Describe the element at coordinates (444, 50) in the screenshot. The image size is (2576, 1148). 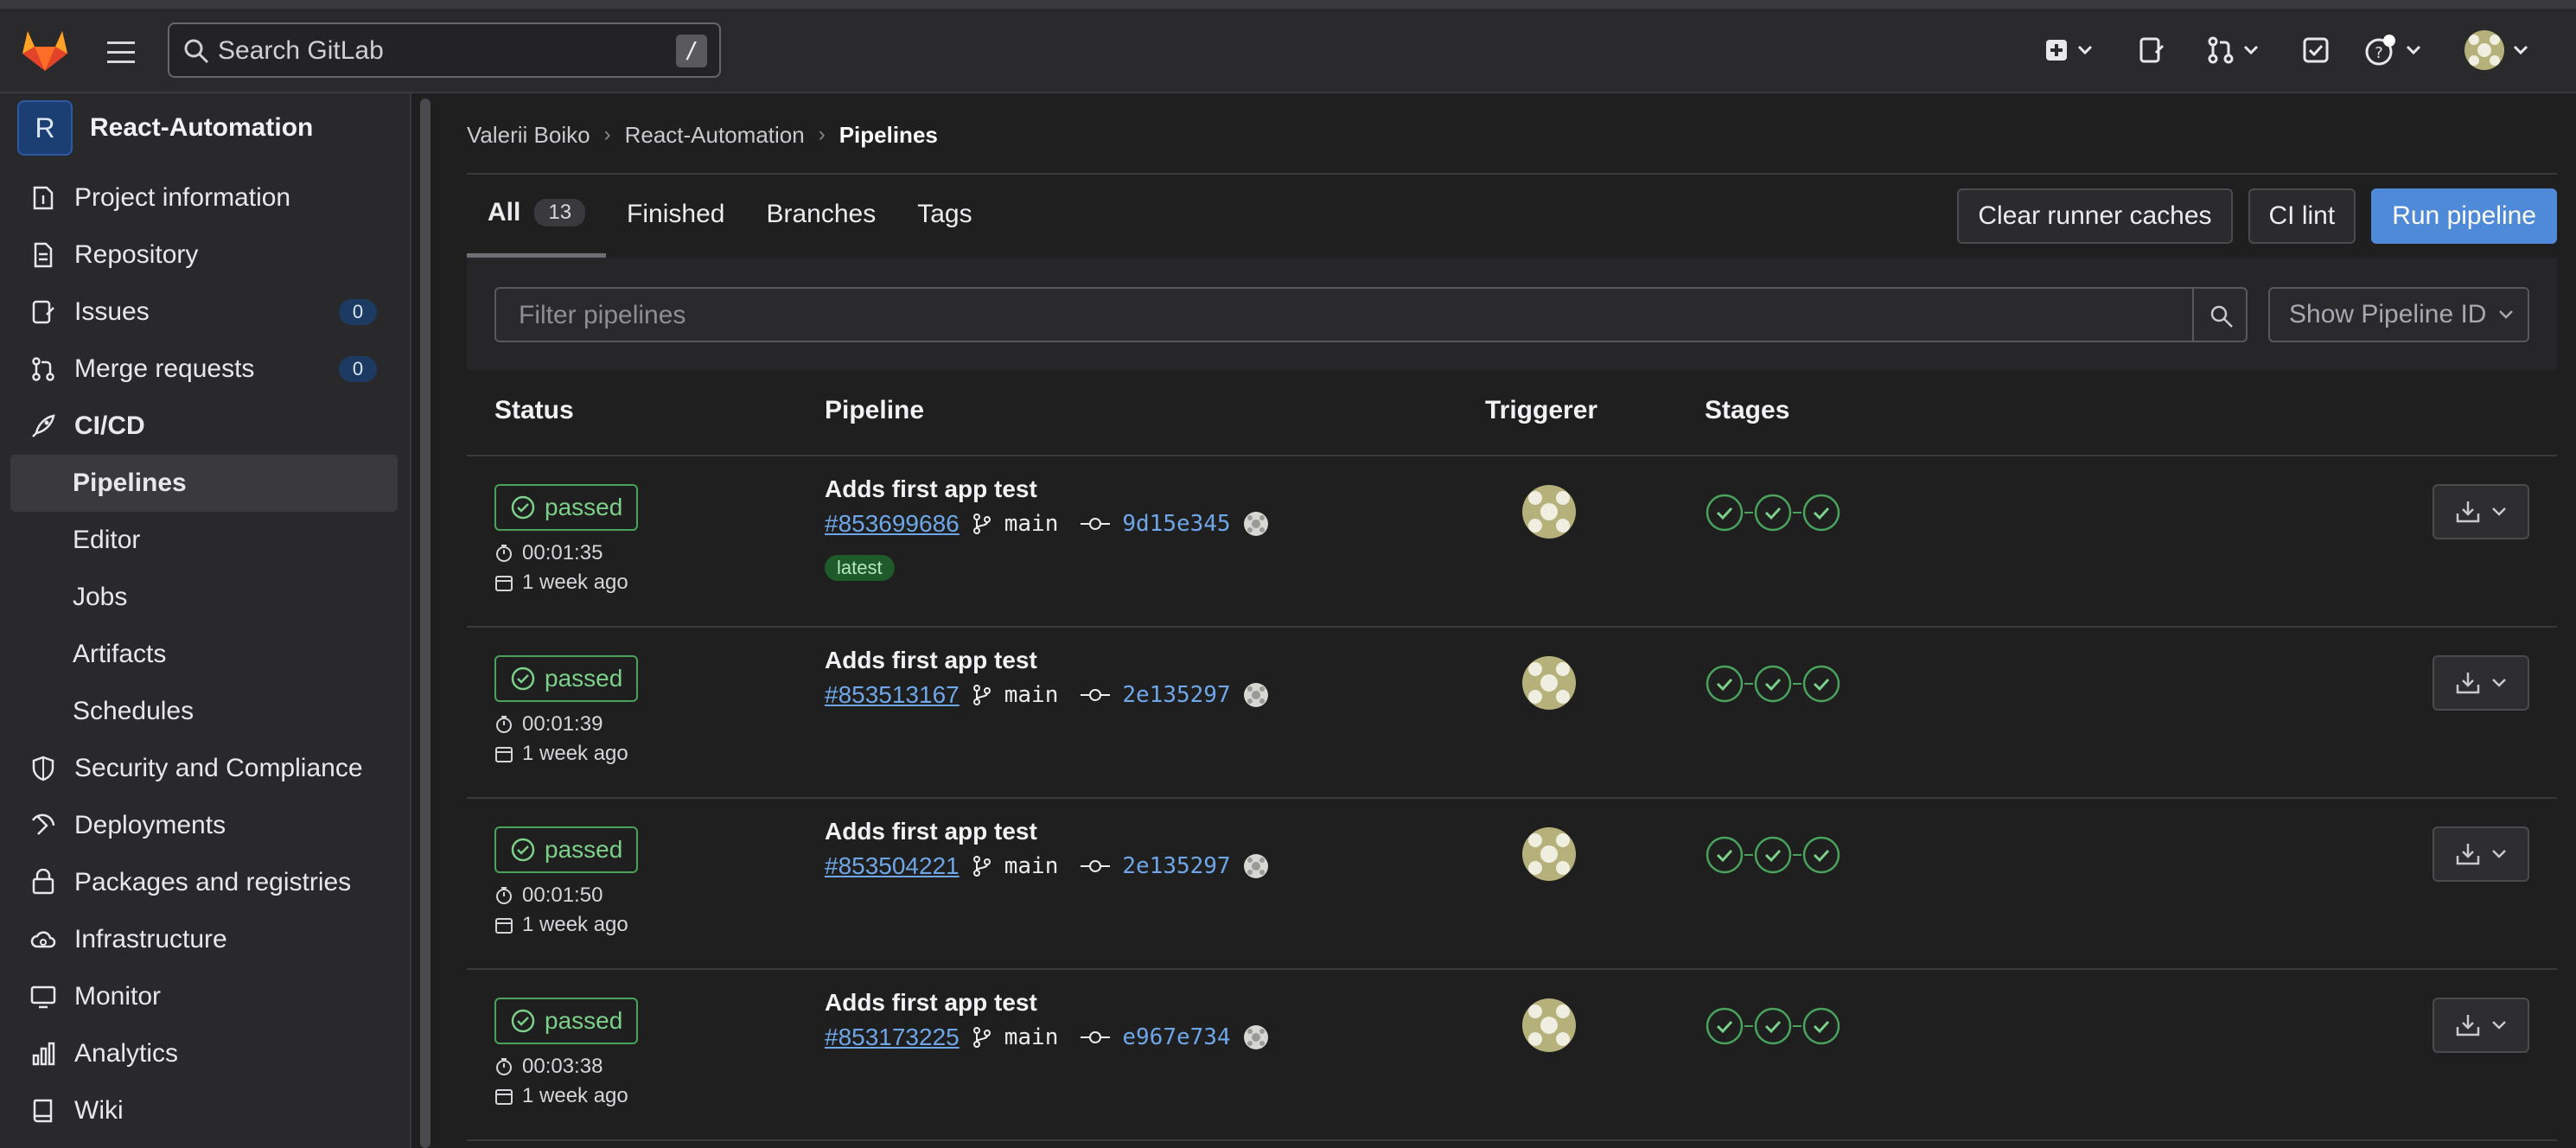
I see `search-input: Search GitLab /` at that location.